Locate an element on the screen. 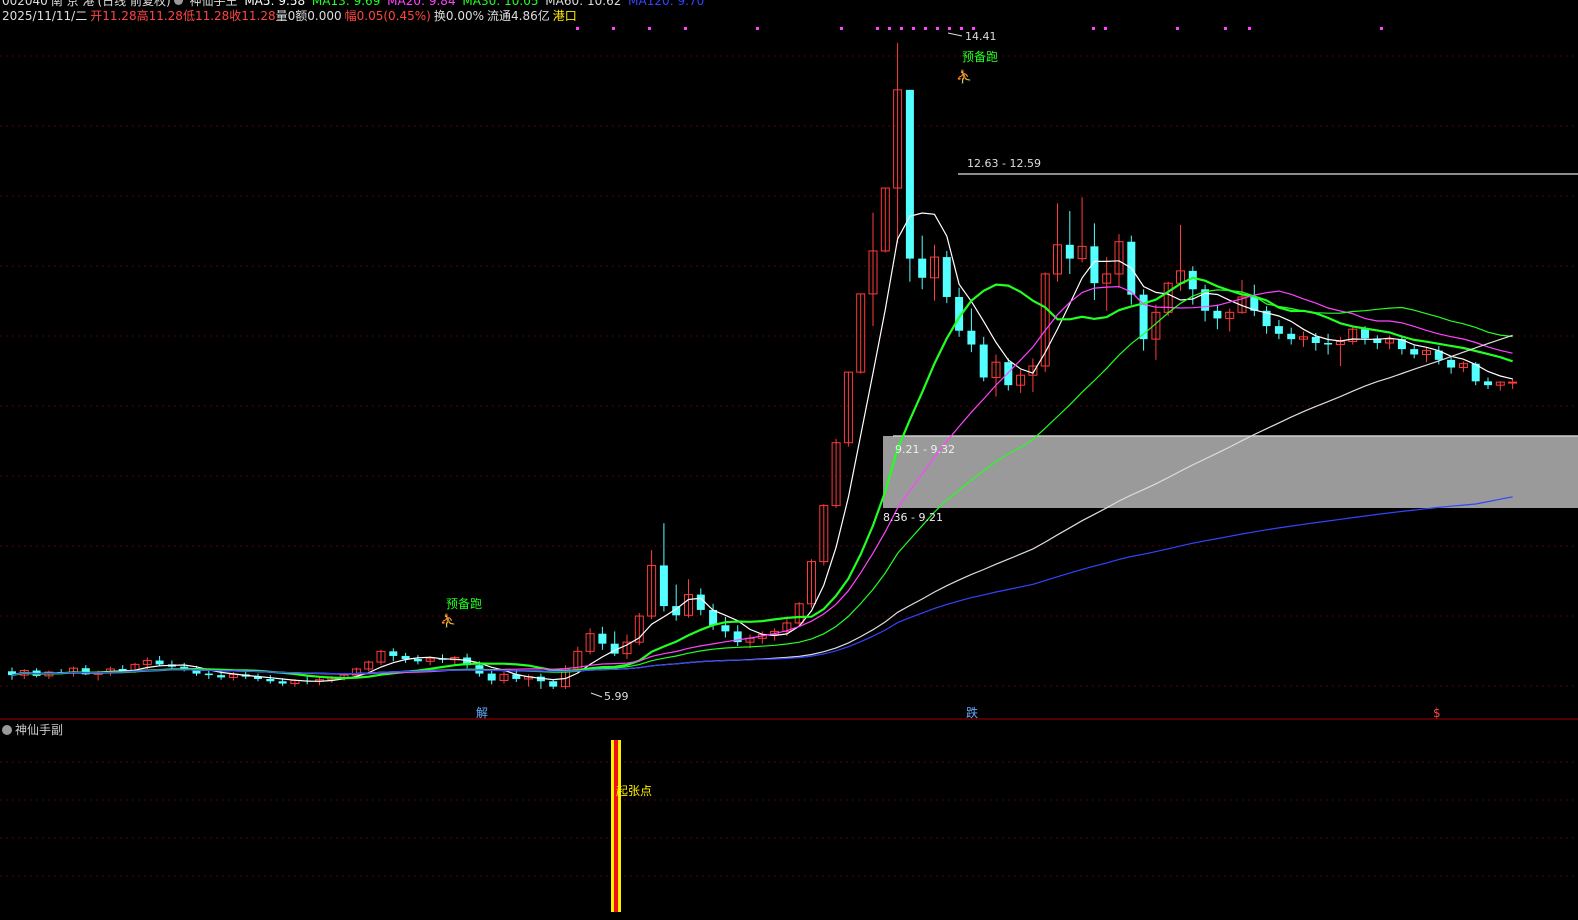 The height and width of the screenshot is (920, 1578). marker-label: 跌 is located at coordinates (972, 712).